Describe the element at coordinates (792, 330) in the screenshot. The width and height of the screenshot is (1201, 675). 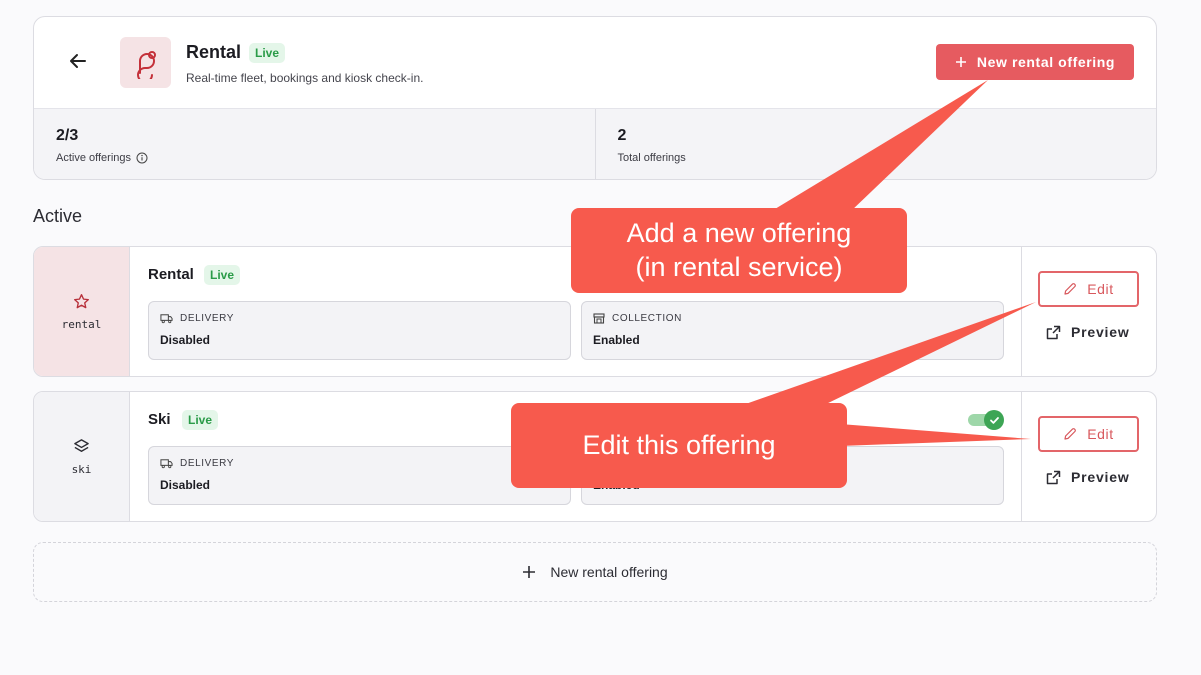
I see `collection-field: COLLECTION Enabled` at that location.